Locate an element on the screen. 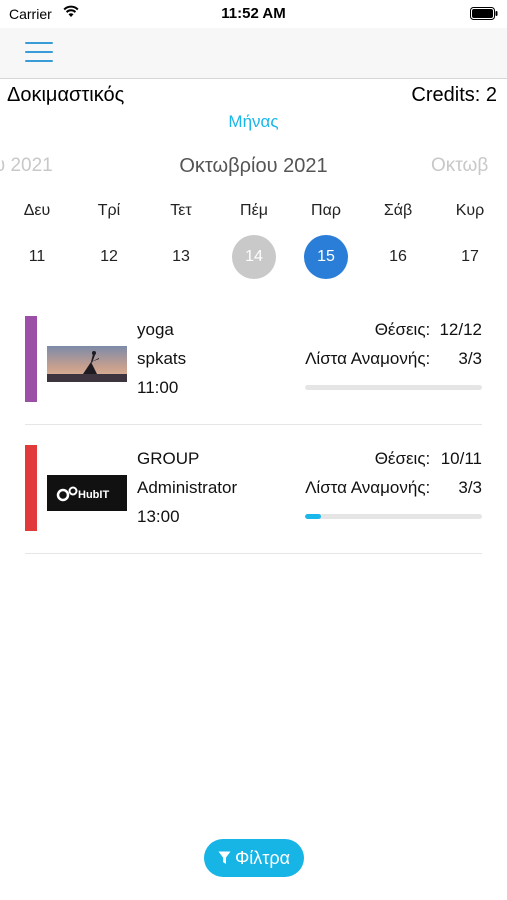 Image resolution: width=507 pixels, height=900 pixels. day-name: Παρ is located at coordinates (326, 210).